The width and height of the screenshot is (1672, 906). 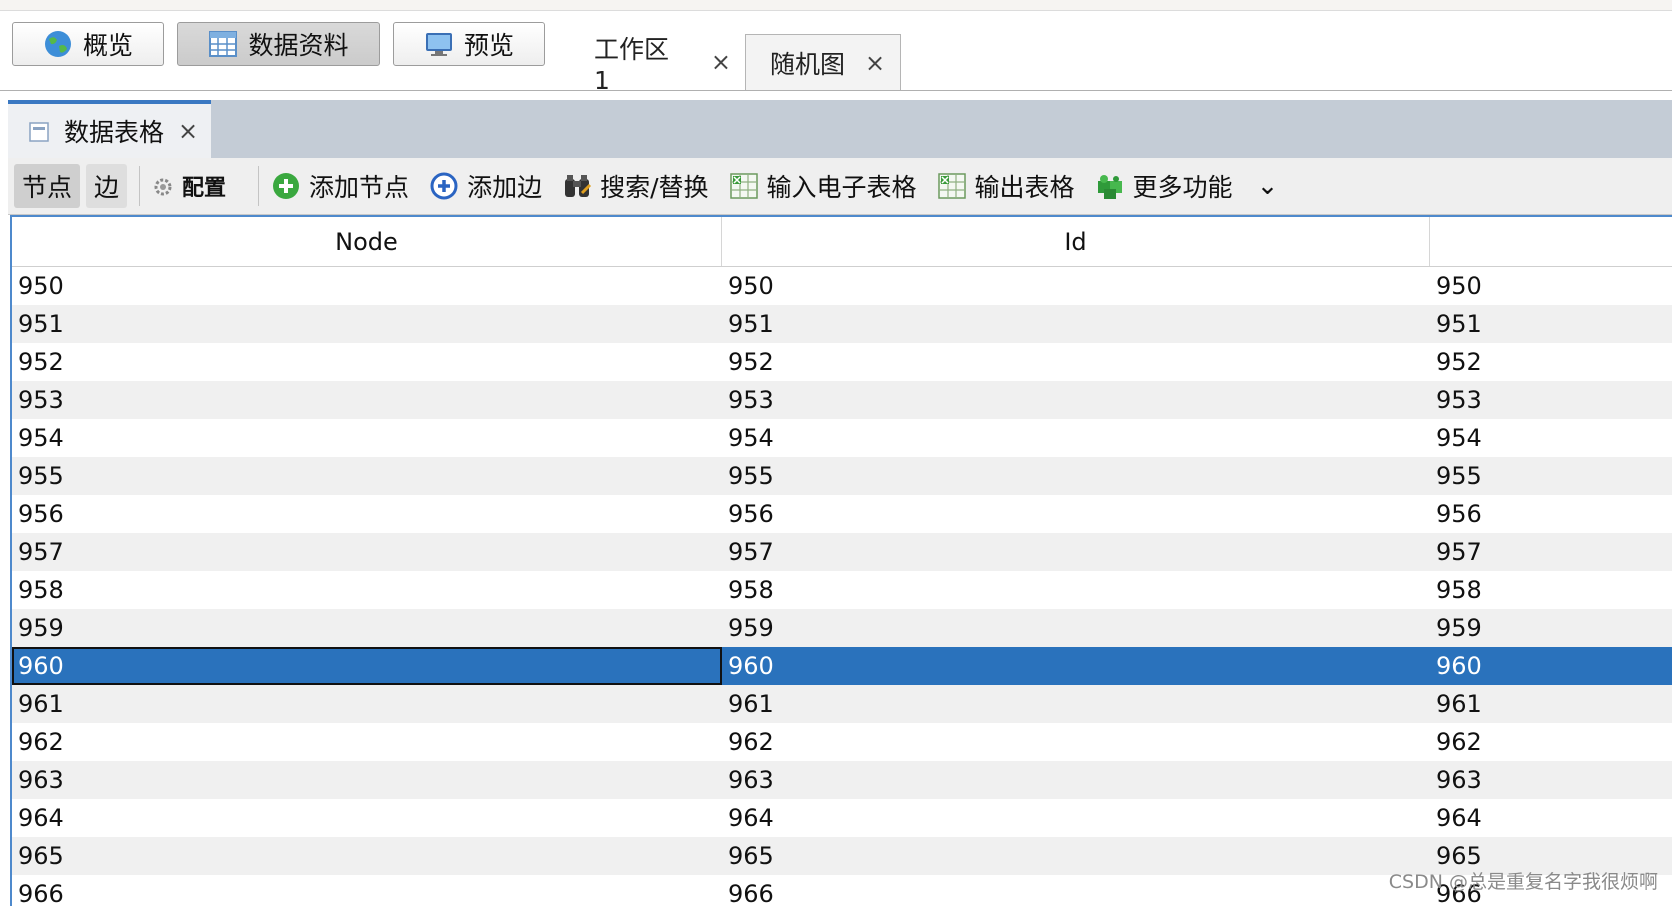 What do you see at coordinates (632, 64) in the screenshot?
I see `tab-workspace-1-label: 工作区 1` at bounding box center [632, 64].